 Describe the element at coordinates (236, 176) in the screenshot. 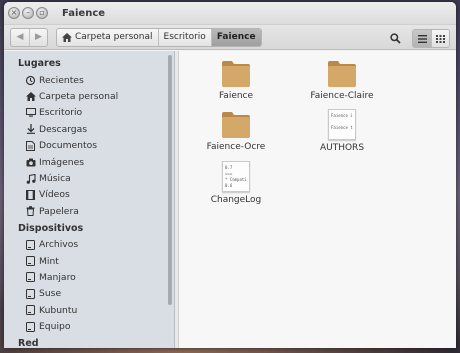

I see `text-file-icon: 0.7 === * Compati 0.6` at that location.